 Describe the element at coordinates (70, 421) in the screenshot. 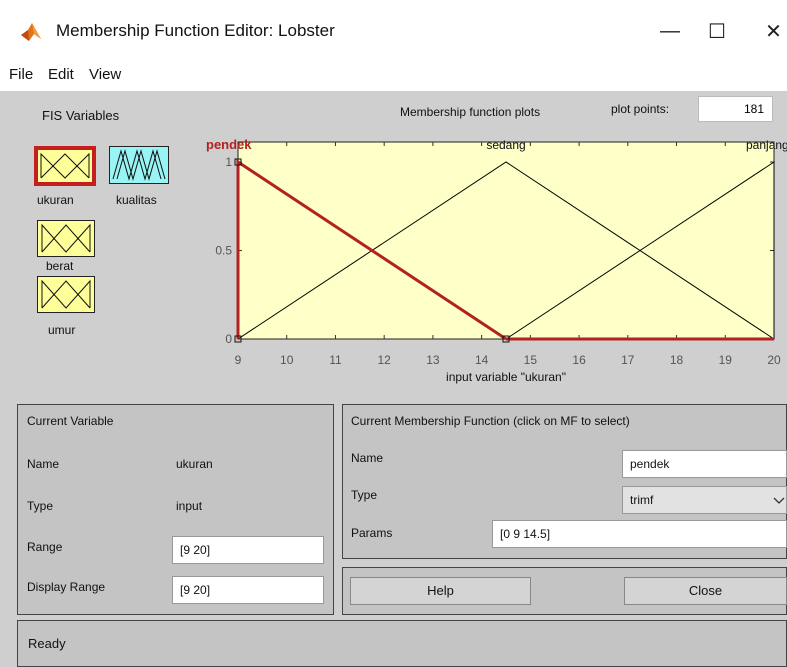

I see `current-variable-title: Current Variable` at that location.